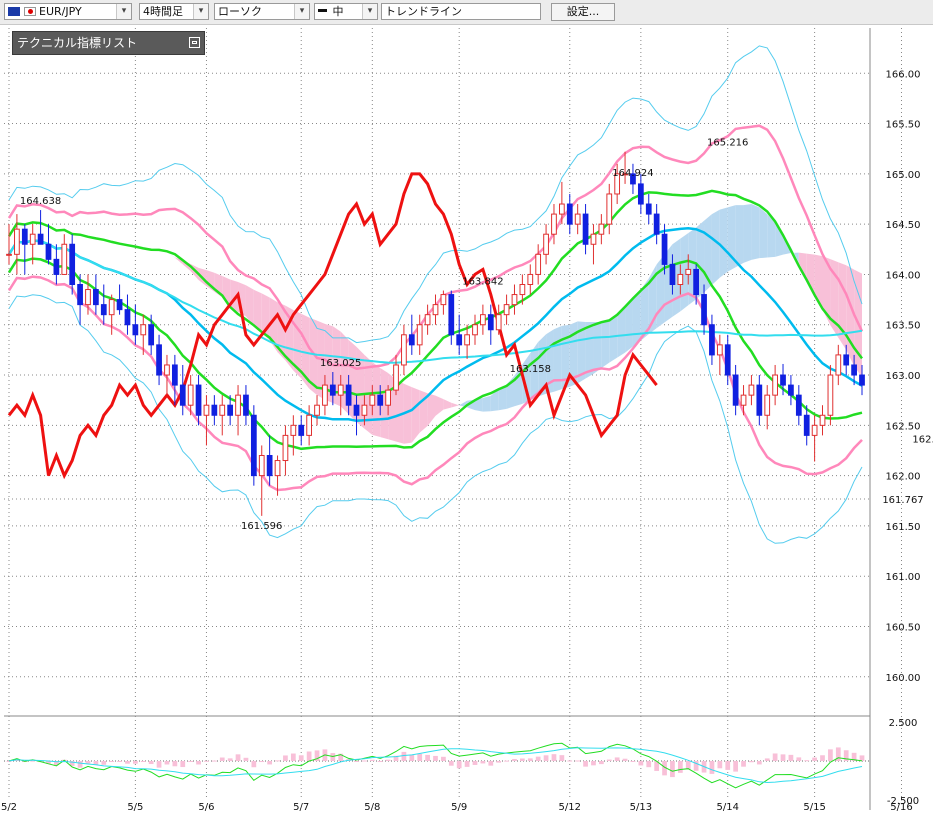 Image resolution: width=933 pixels, height=820 pixels. What do you see at coordinates (301, 807) in the screenshot?
I see `date-tick-label: 5/7` at bounding box center [301, 807].